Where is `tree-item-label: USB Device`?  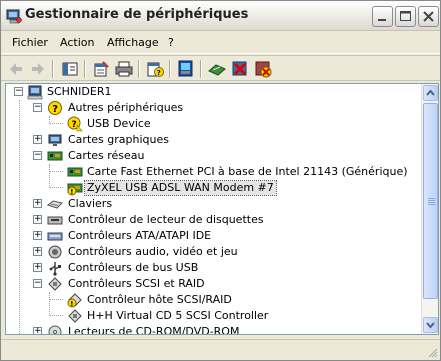 tree-item-label: USB Device is located at coordinates (119, 123).